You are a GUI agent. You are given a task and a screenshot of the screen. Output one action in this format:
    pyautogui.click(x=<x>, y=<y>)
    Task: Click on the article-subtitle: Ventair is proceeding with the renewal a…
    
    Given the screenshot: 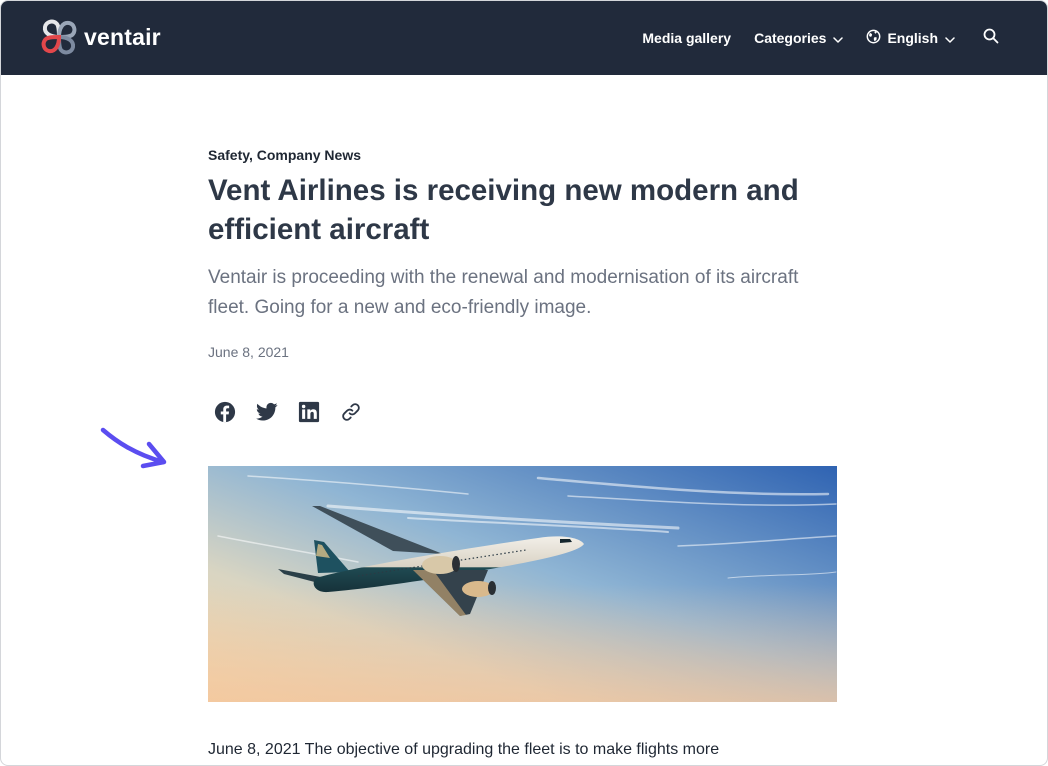 What is the action you would take?
    pyautogui.click(x=503, y=292)
    